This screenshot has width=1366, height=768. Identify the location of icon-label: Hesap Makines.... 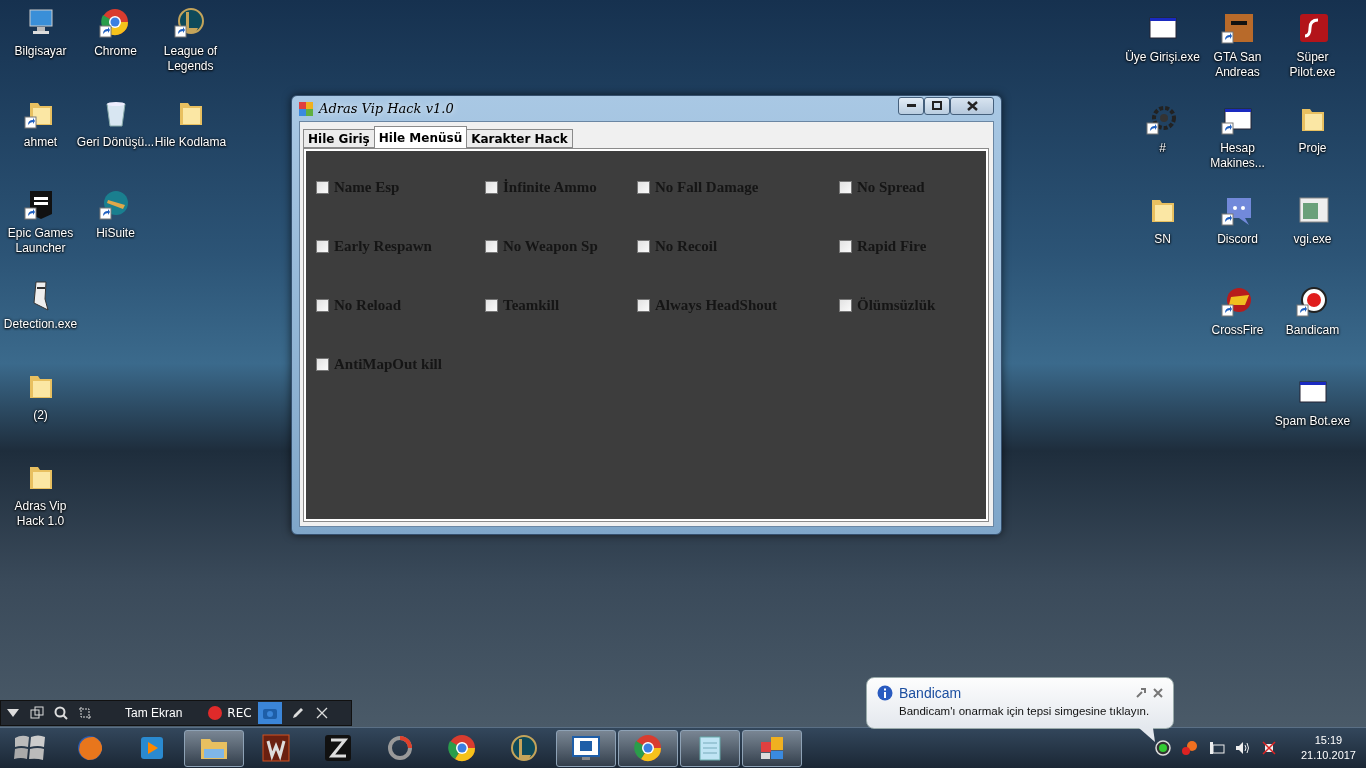
(1237, 156).